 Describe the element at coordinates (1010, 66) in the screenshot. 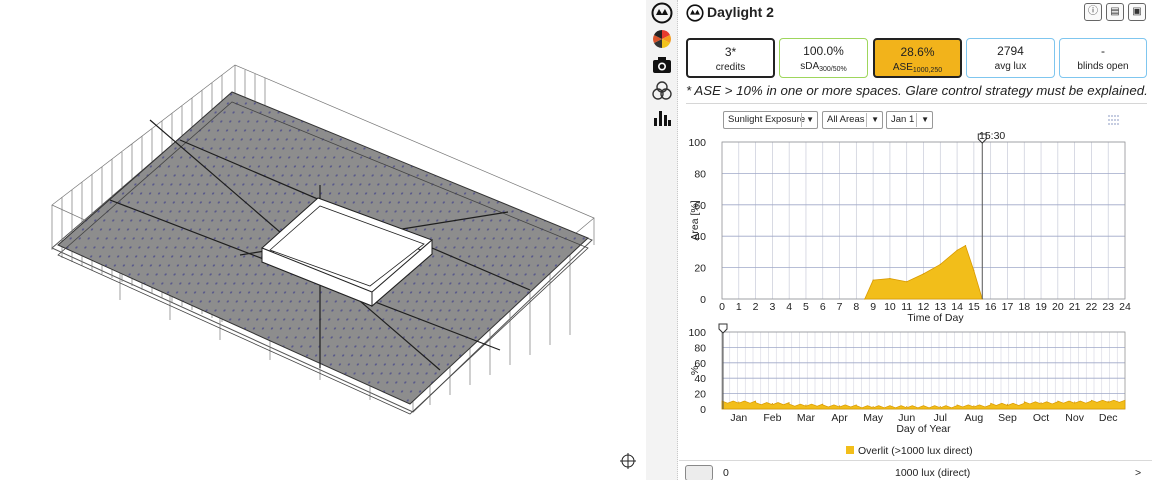

I see `metric-label: avg lux` at that location.